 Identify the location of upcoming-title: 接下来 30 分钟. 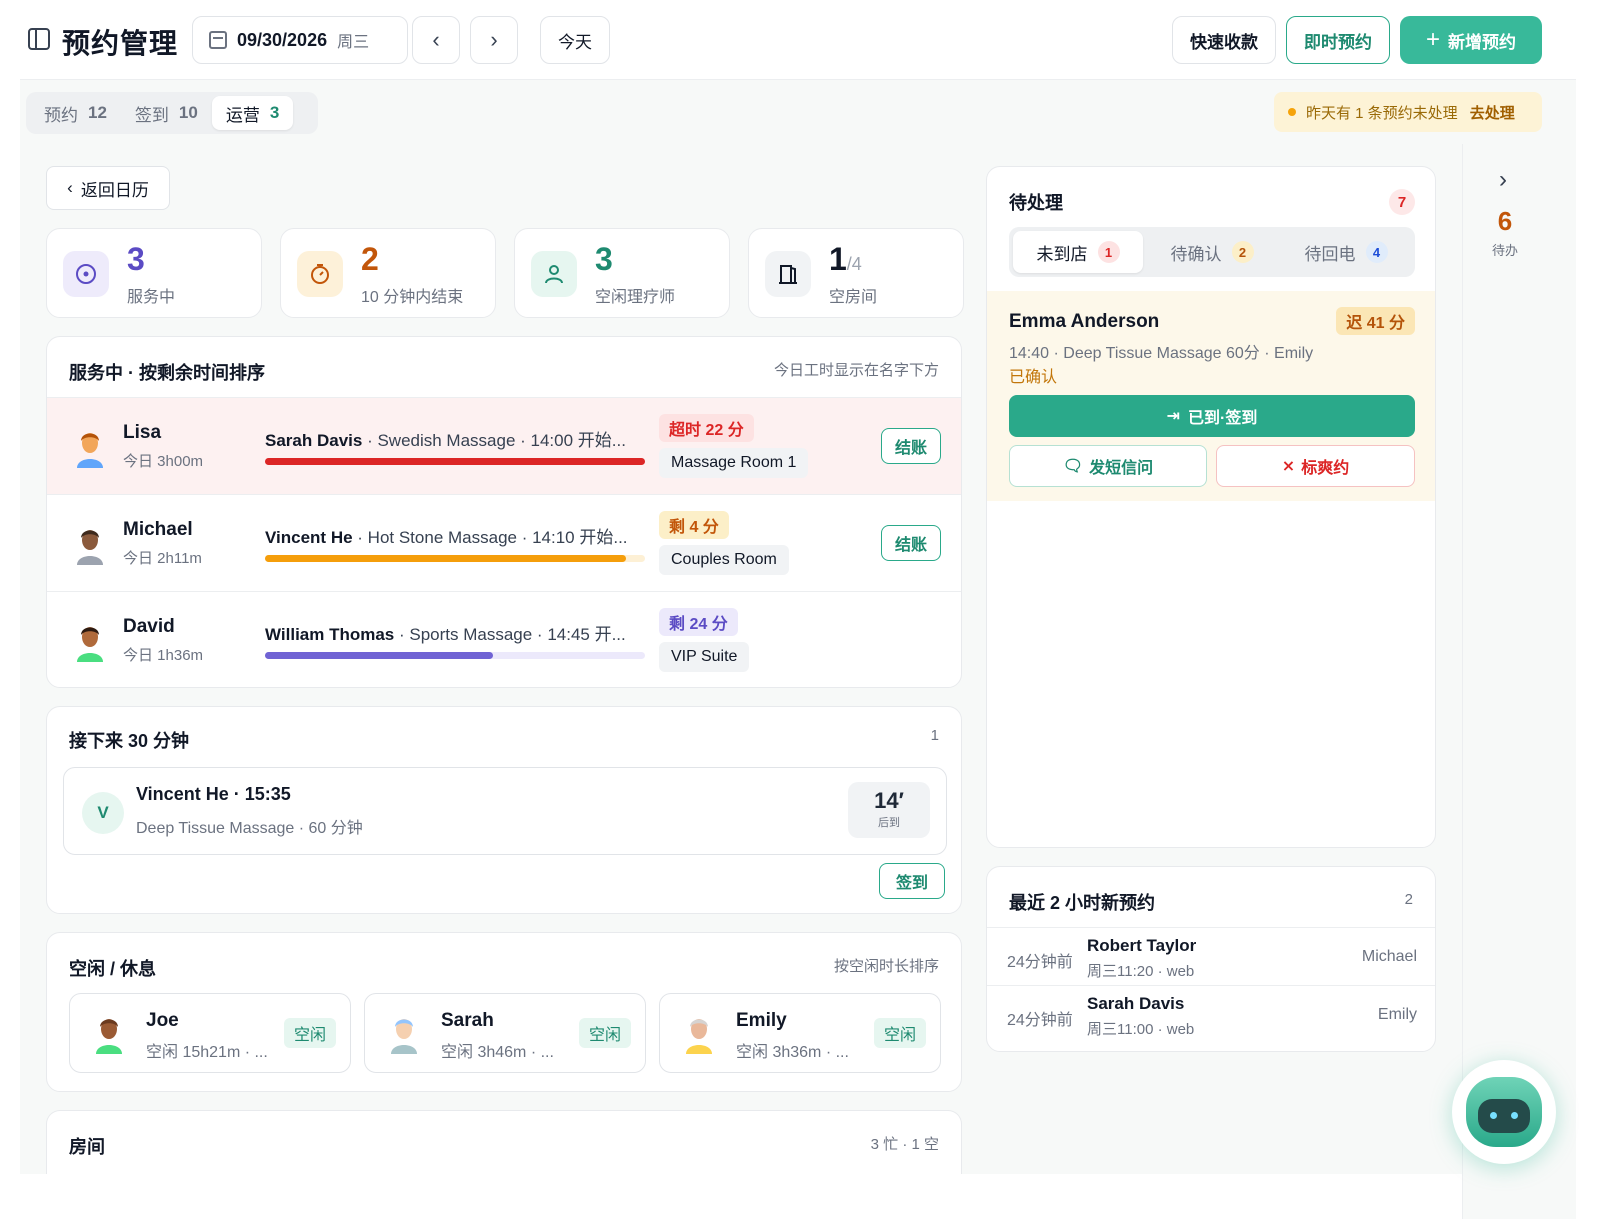
(129, 741).